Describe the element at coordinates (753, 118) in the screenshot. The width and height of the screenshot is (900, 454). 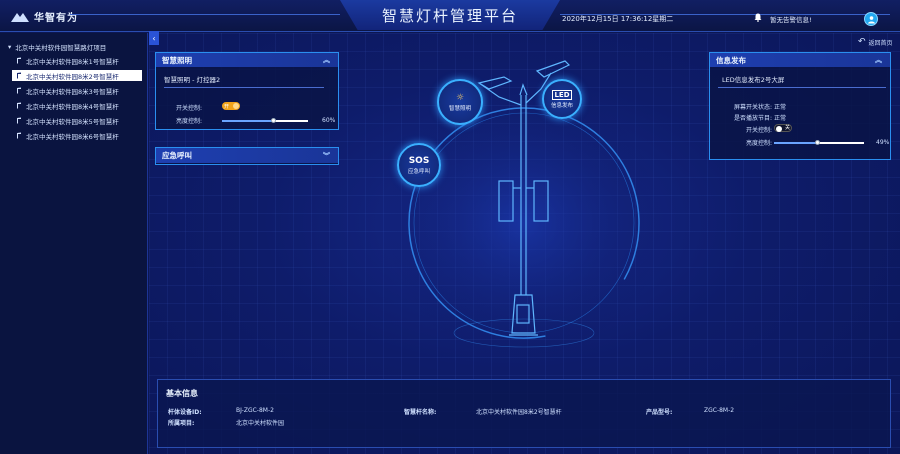
I see `playing-label: 是否播放节目:` at that location.